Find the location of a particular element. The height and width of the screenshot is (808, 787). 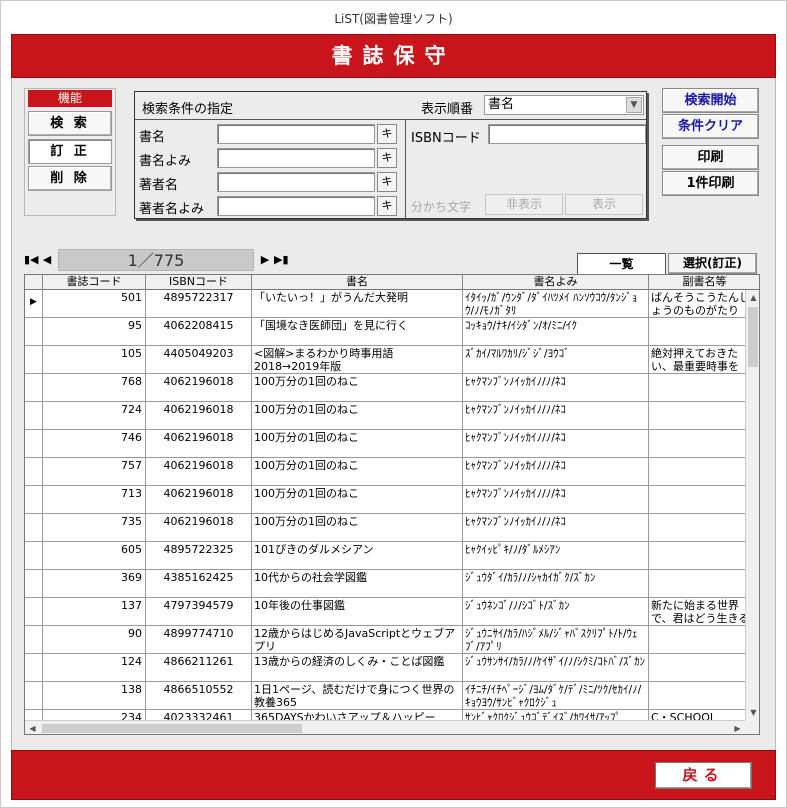

vertical-scrollbar: ▲ ▼ is located at coordinates (752, 505).